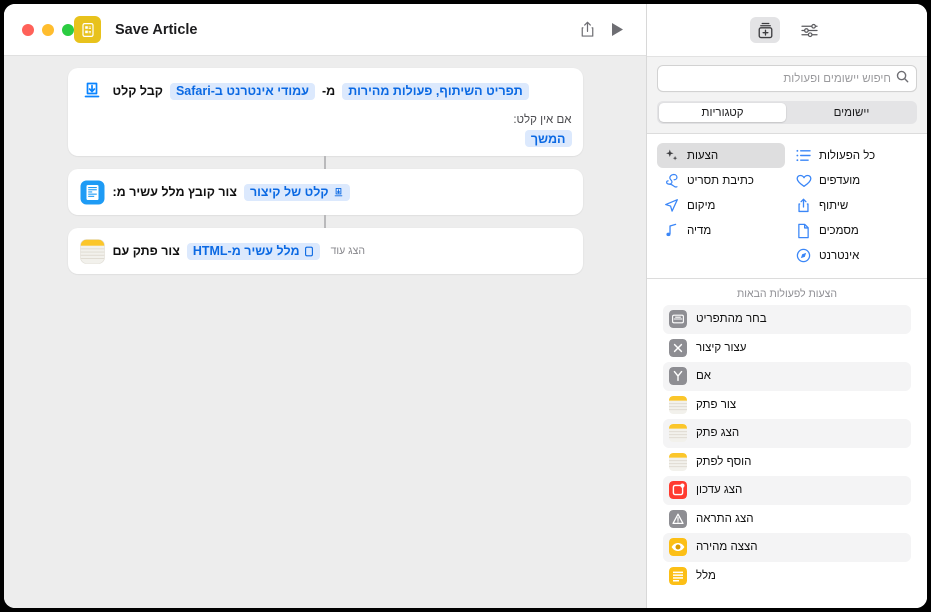  Describe the element at coordinates (721, 155) in the screenshot. I see `category-item-suggestions: הצעות` at that location.